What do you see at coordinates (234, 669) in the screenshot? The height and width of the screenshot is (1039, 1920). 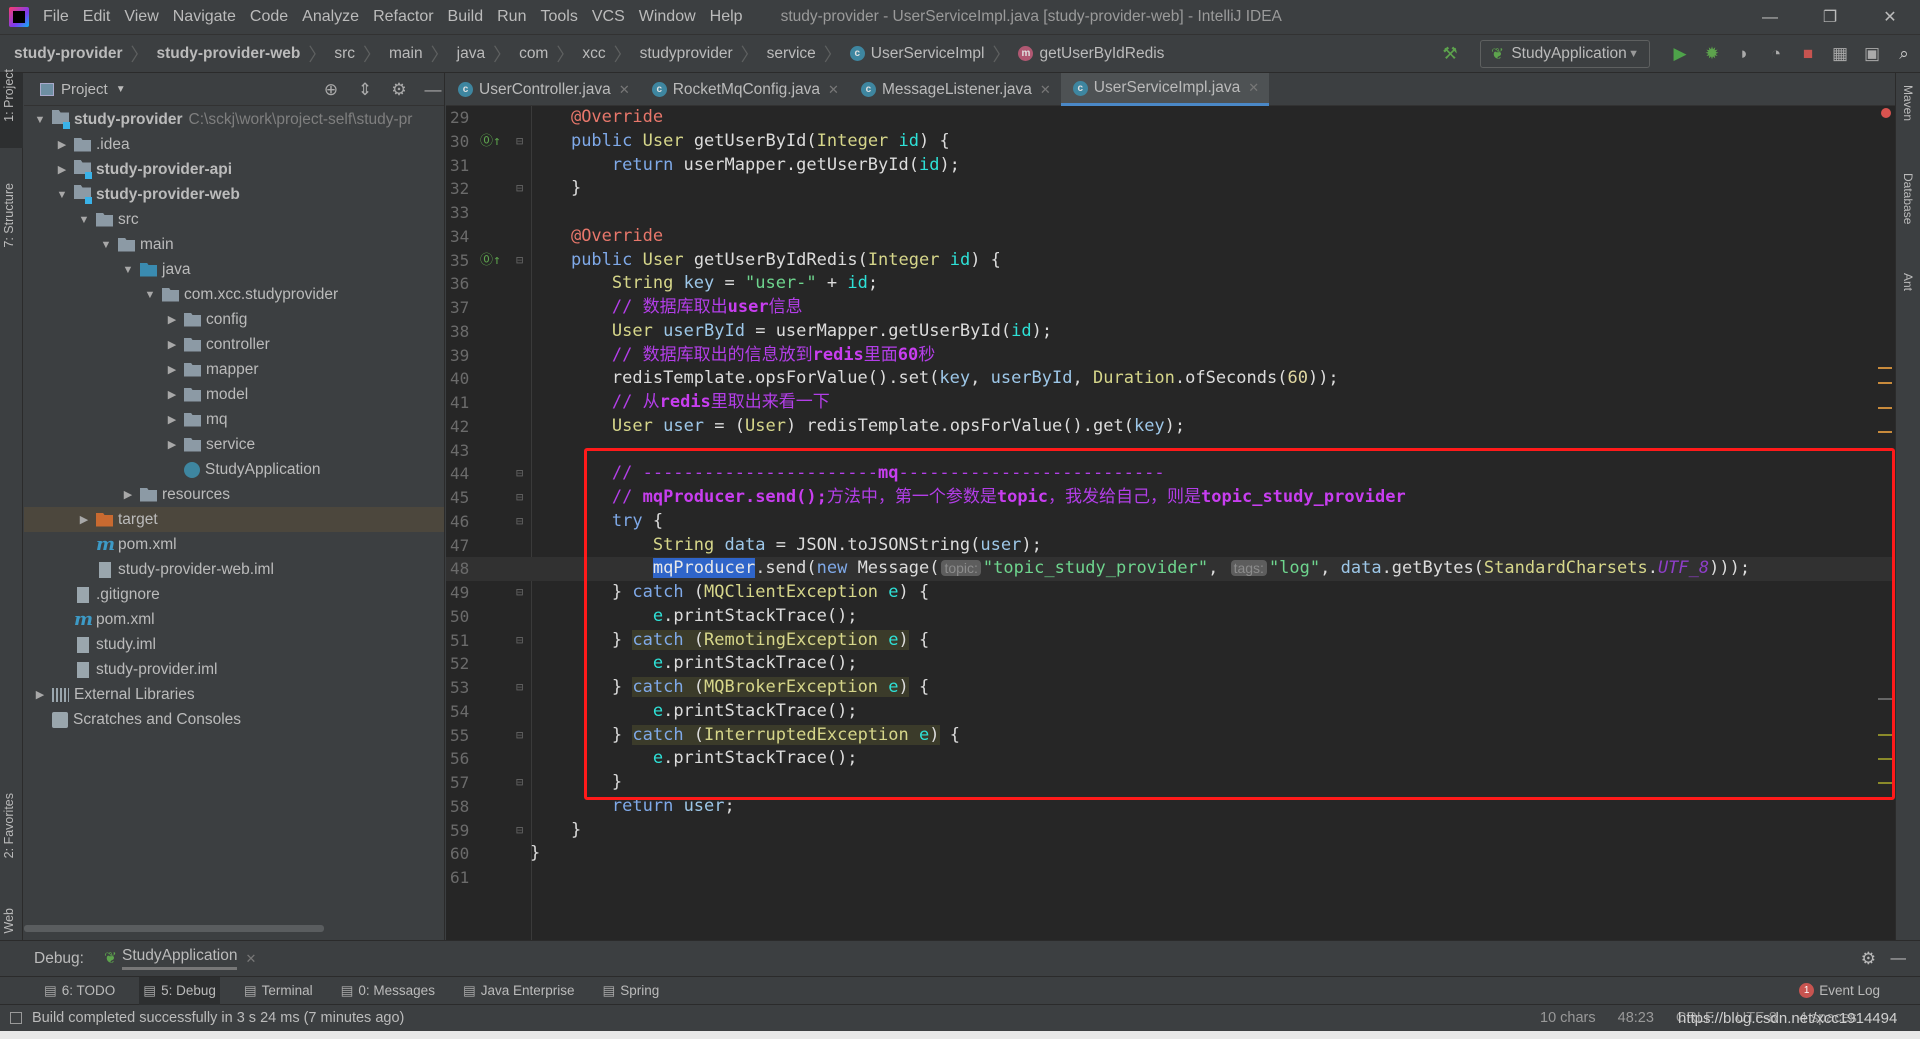 I see `tree-item: study-provider.iml` at bounding box center [234, 669].